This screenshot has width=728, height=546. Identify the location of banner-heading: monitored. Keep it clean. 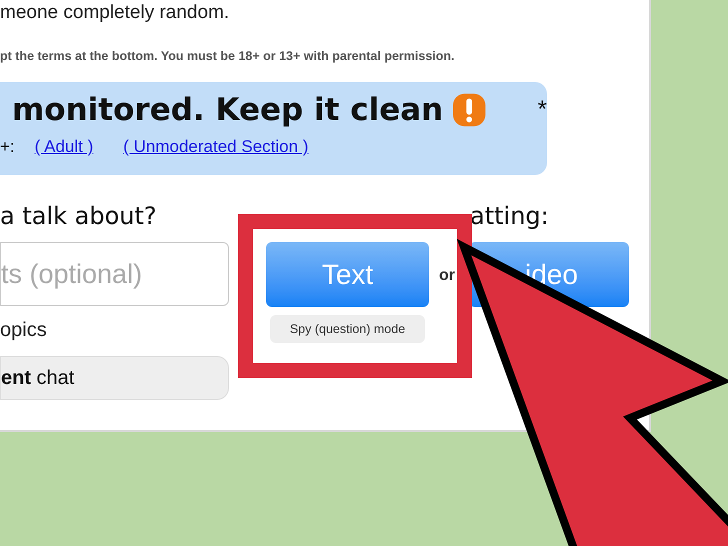
(228, 110).